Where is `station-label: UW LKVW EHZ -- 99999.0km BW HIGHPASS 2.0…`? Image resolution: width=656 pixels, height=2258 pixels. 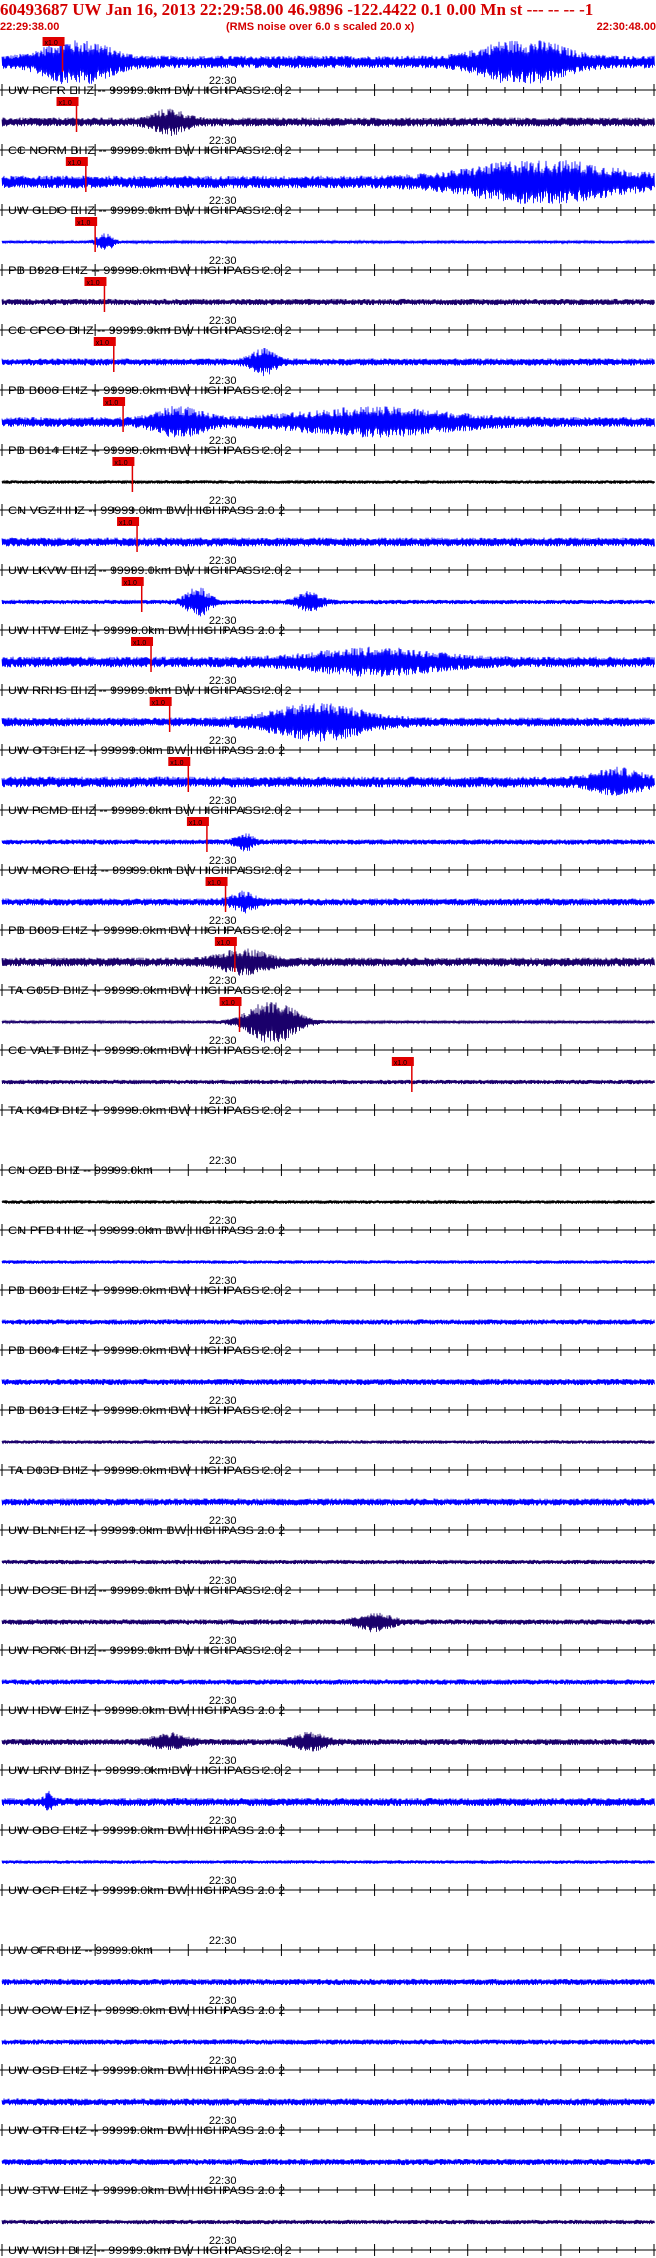
station-label: UW LKVW EHZ -- 99999.0km BW HIGHPASS 2.0… is located at coordinates (150, 571).